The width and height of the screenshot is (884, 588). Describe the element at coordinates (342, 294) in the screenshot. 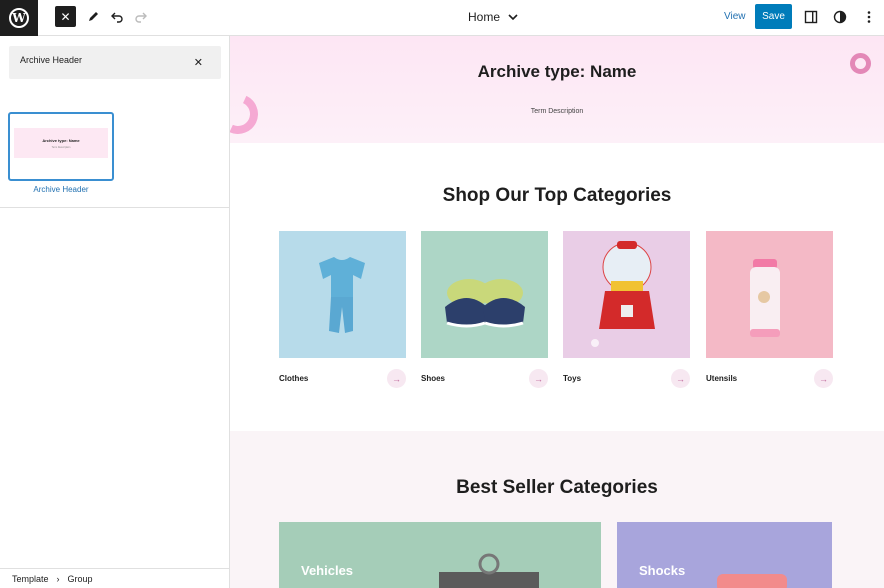

I see `category-image-clothes` at that location.